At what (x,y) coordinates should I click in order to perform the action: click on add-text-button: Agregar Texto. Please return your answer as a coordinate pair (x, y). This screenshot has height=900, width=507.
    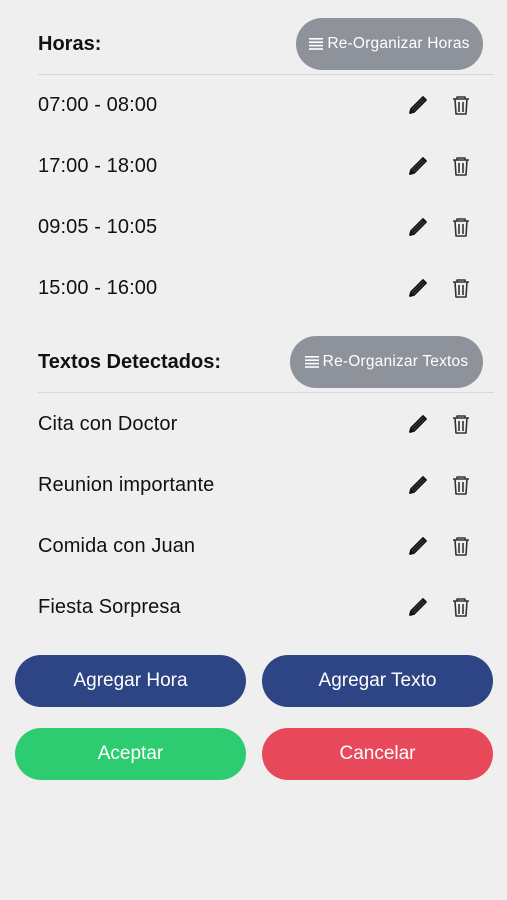
    Looking at the image, I should click on (377, 681).